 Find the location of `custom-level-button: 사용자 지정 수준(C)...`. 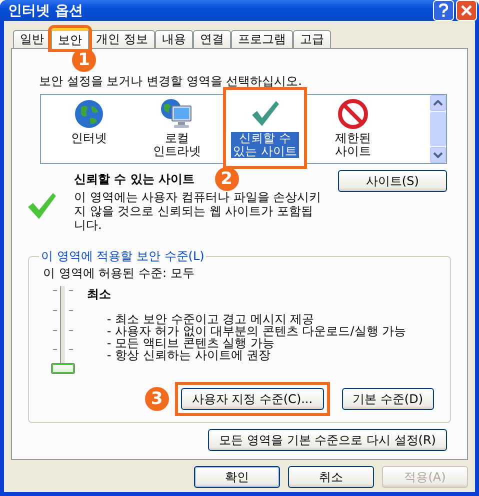

custom-level-button: 사용자 지정 수준(C)... is located at coordinates (252, 399).